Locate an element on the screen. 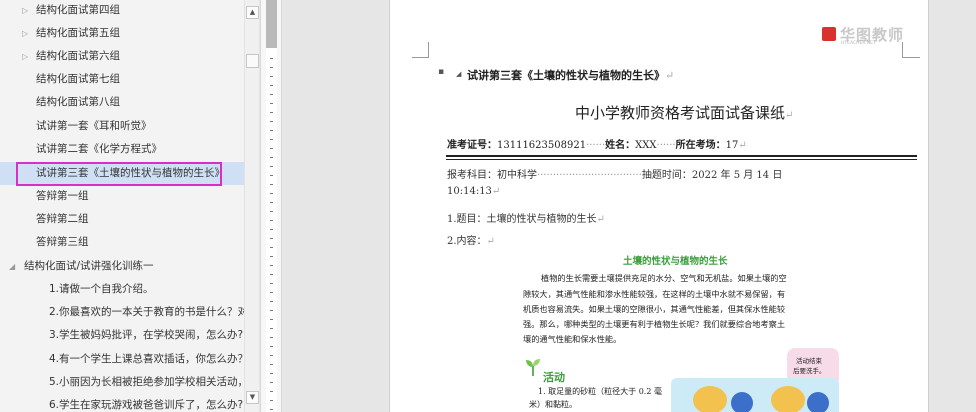 This screenshot has height=412, width=976. nav-item: 试讲第一套《耳和听觉》 is located at coordinates (122, 126).